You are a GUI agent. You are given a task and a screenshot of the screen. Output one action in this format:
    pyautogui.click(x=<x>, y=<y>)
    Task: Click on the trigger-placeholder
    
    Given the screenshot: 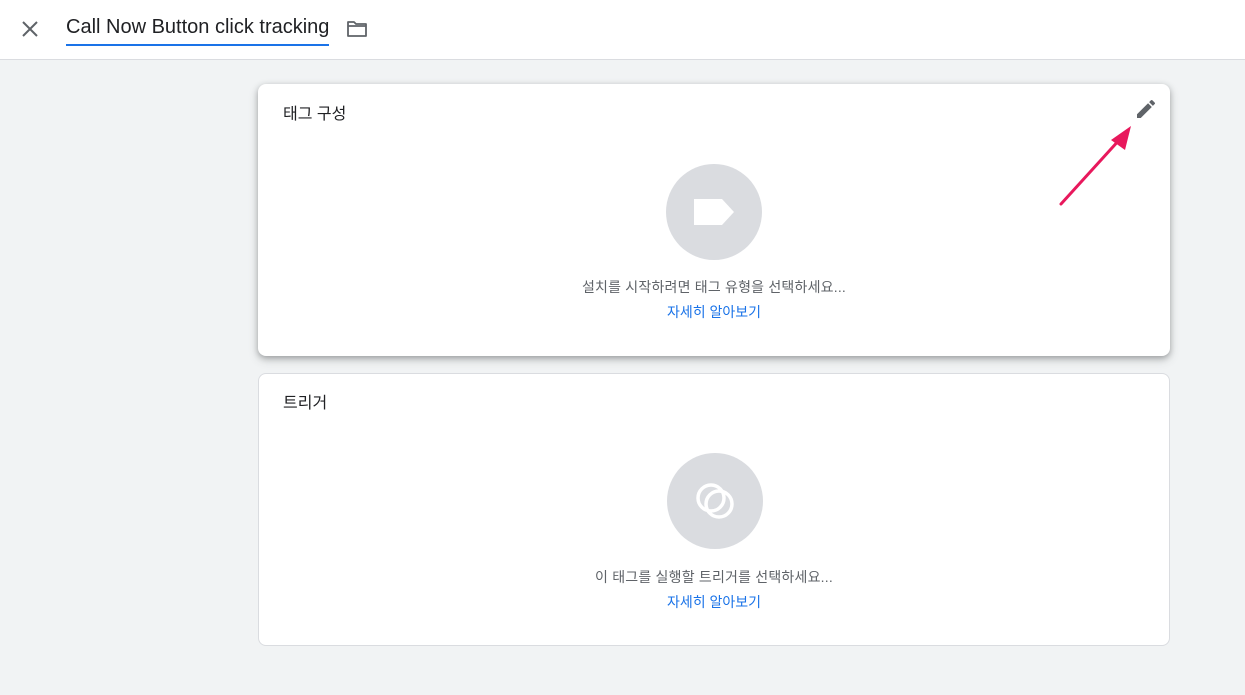 What is the action you would take?
    pyautogui.click(x=715, y=501)
    